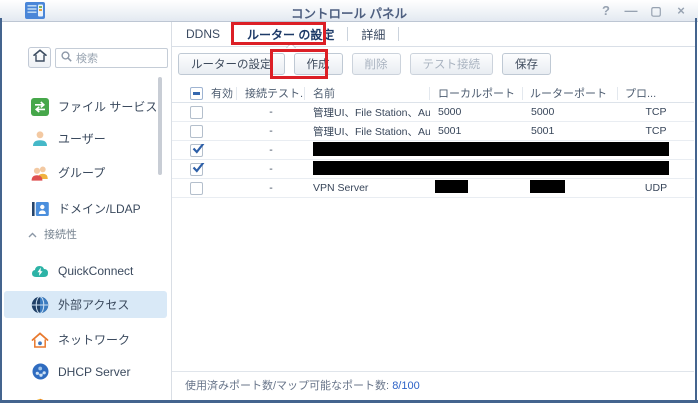 This screenshot has width=698, height=406. Describe the element at coordinates (433, 131) in the screenshot. I see `table-row: - 管理UI、File Station、Au... 5001 5001 TCP` at that location.